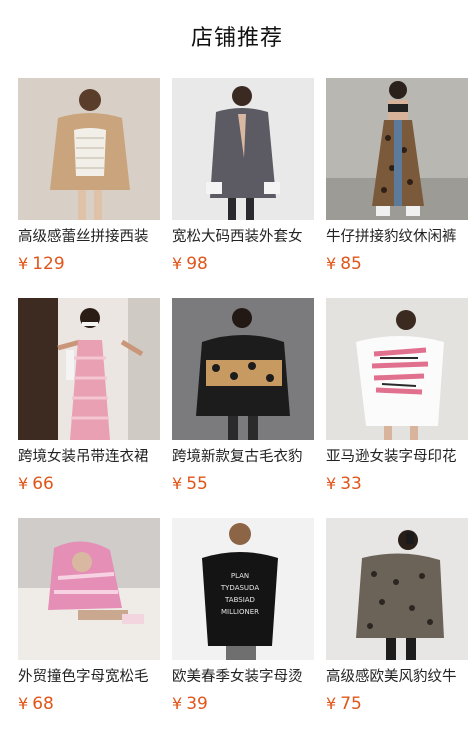 This screenshot has width=474, height=740. What do you see at coordinates (89, 589) in the screenshot?
I see `product-image-pink-letter-hoodie` at bounding box center [89, 589].